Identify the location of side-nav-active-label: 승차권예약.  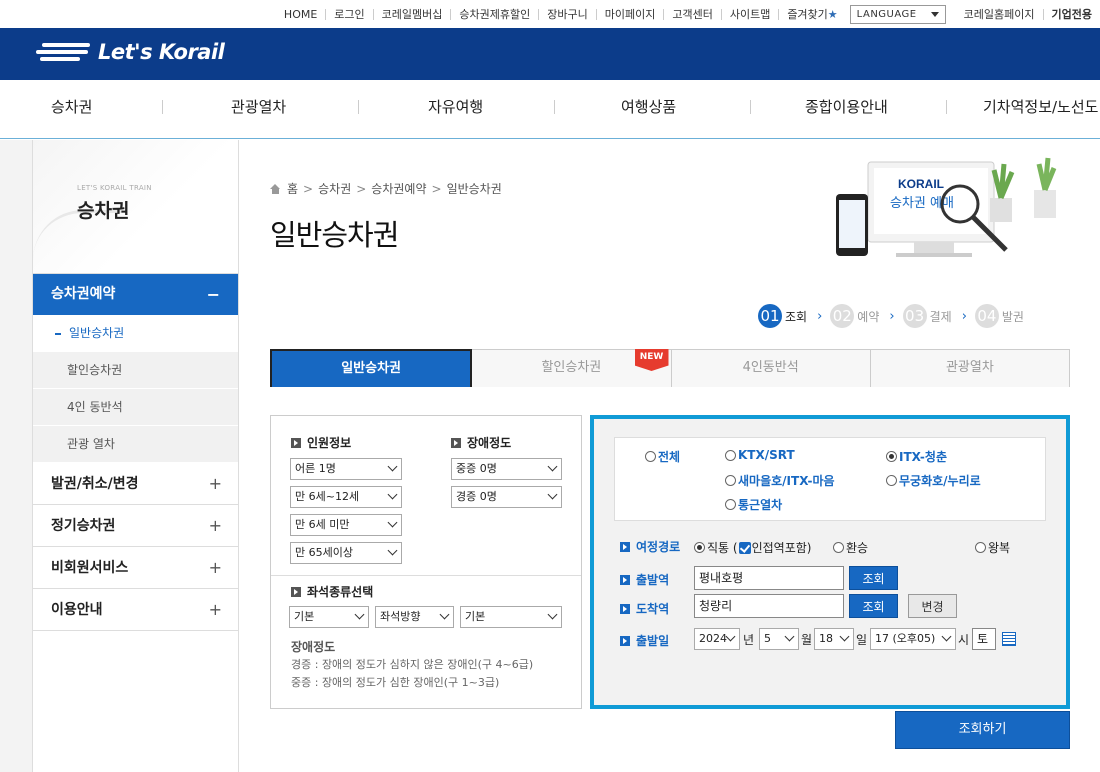
(83, 294).